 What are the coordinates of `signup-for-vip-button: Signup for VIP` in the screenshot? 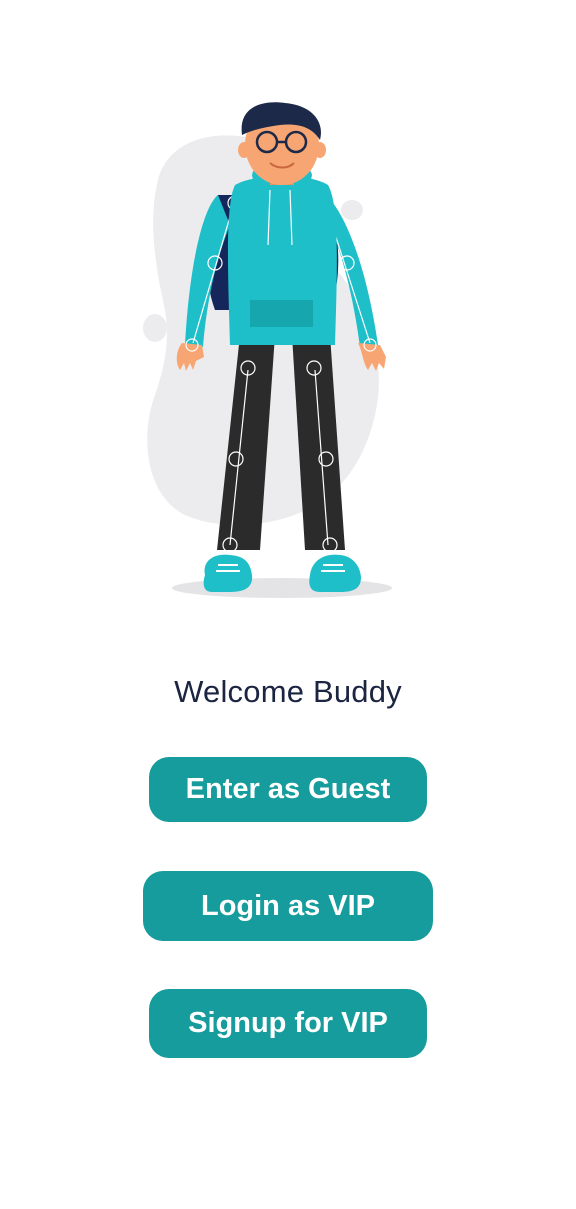 It's located at (288, 1023).